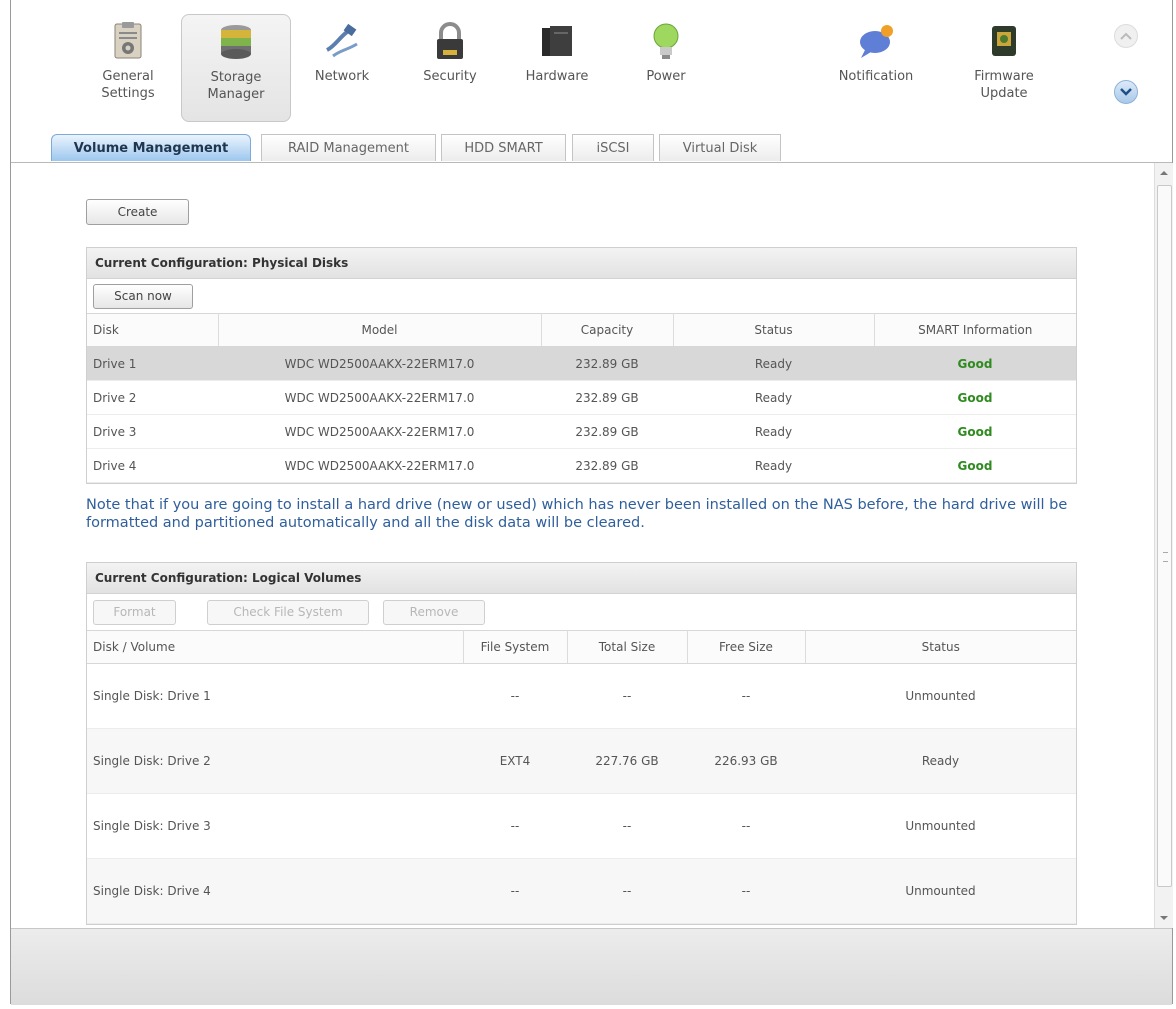 The height and width of the screenshot is (1009, 1176). I want to click on format-button: Format, so click(134, 612).